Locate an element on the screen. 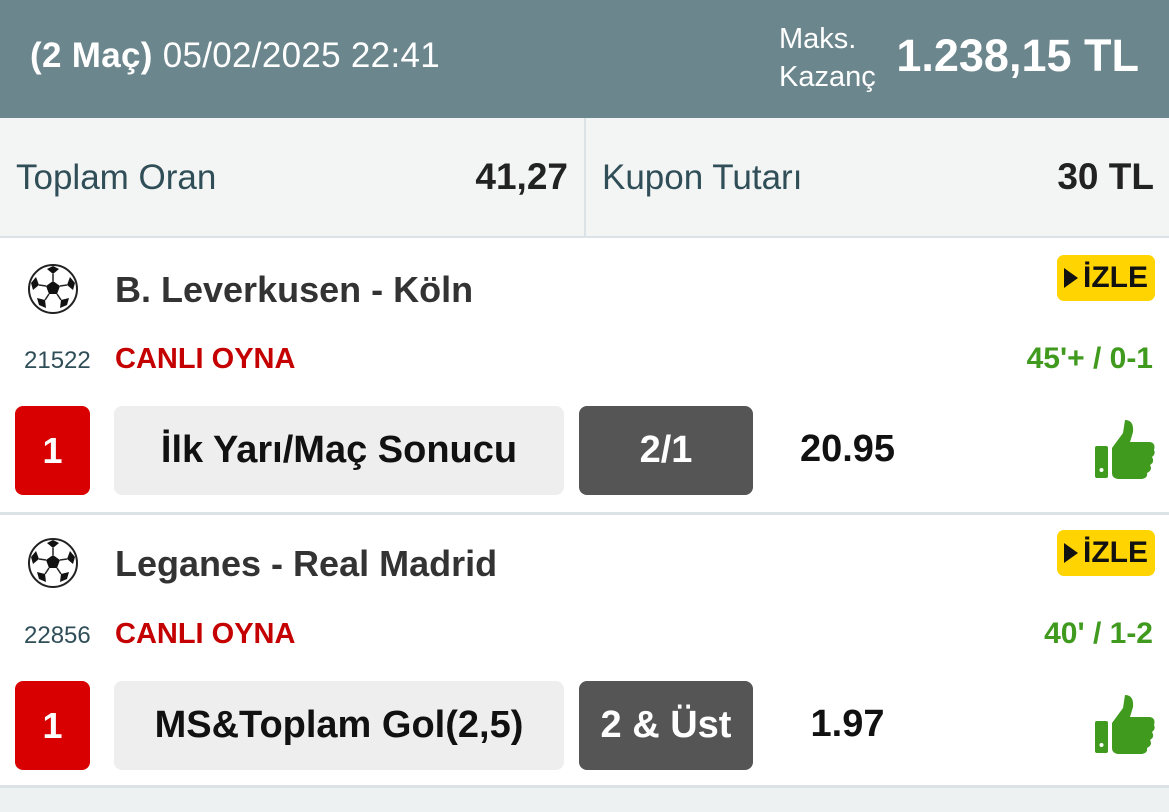 Image resolution: width=1169 pixels, height=812 pixels. selection-box: 2 & Üst is located at coordinates (666, 725).